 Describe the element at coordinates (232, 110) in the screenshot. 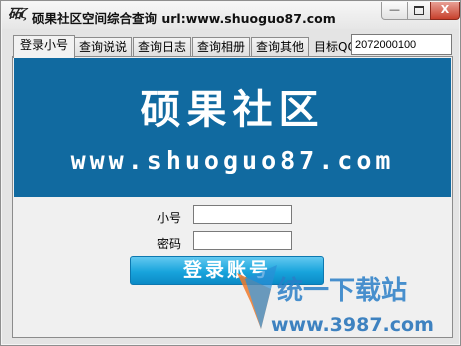

I see `banner-title: 硕果社区` at that location.